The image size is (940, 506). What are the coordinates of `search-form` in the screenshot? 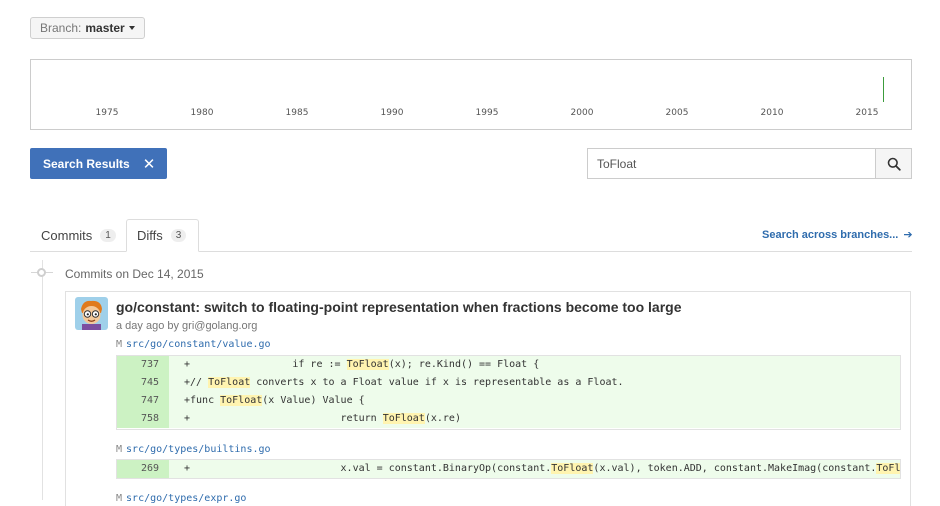 It's located at (749, 163).